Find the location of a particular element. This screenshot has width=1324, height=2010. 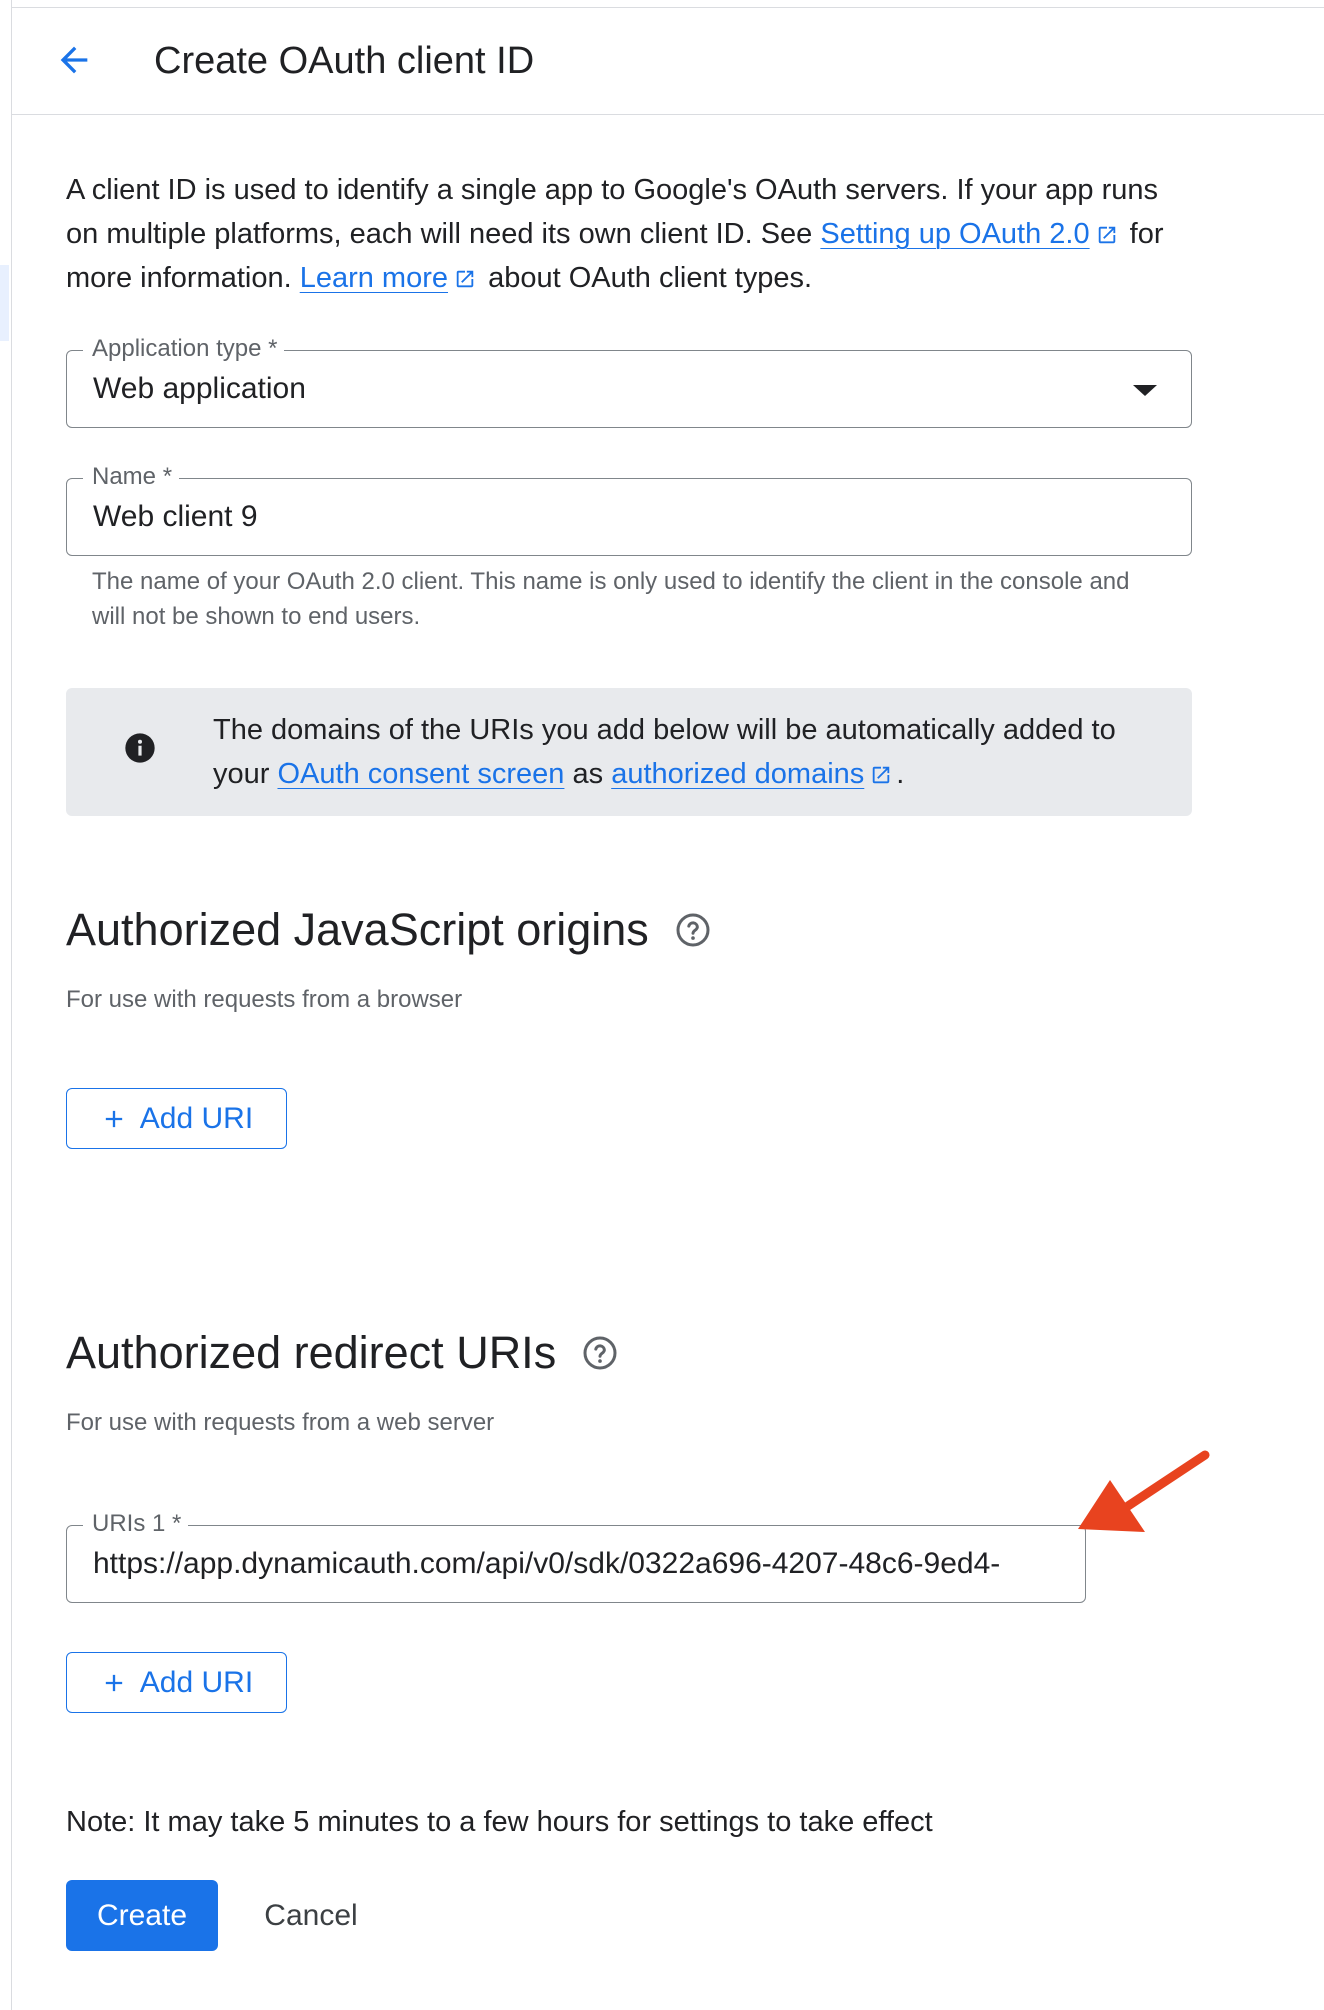

back-button is located at coordinates (74, 60).